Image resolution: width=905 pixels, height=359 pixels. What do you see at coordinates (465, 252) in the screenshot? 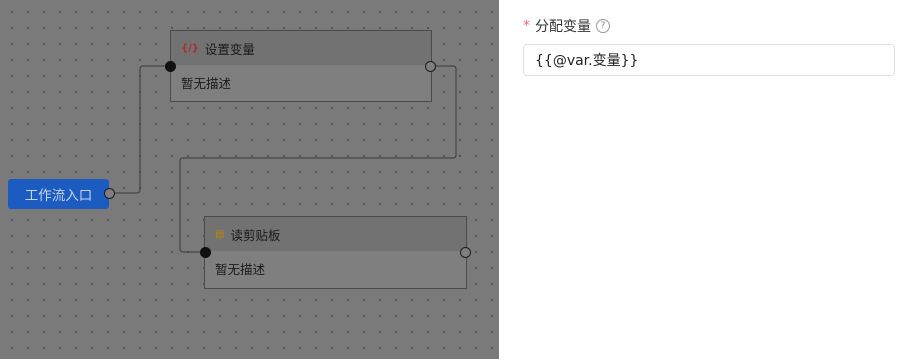
I see `read-clipboard-output-port` at bounding box center [465, 252].